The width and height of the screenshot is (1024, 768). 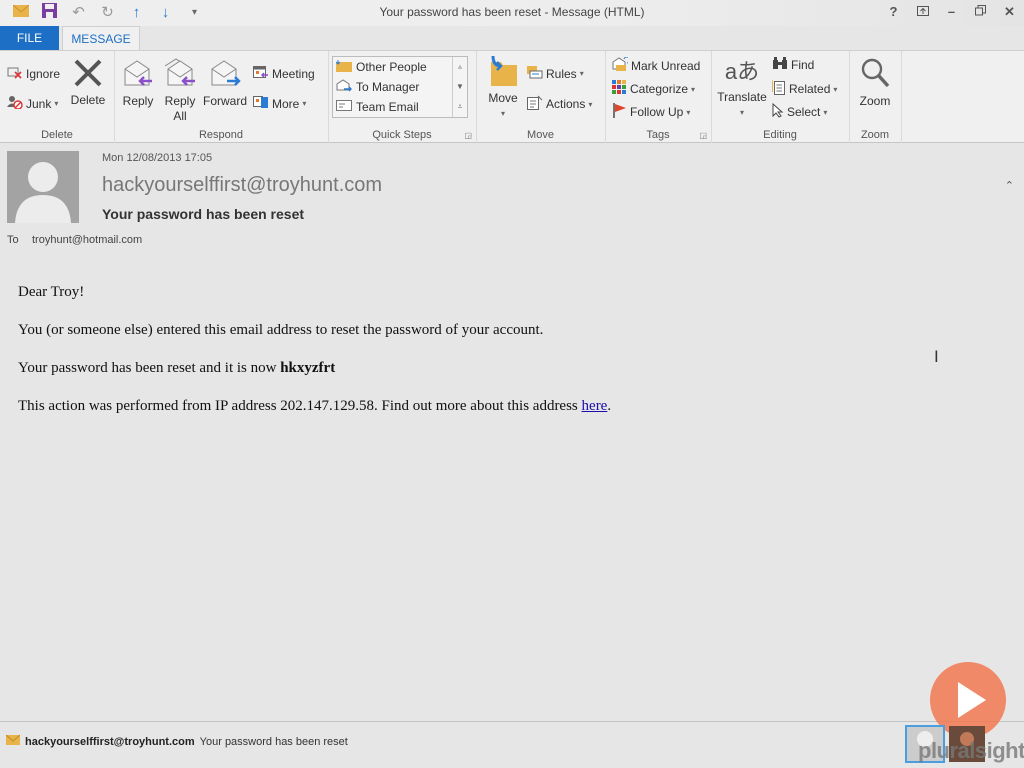 I want to click on rules-button: Rules ▾, so click(x=555, y=73).